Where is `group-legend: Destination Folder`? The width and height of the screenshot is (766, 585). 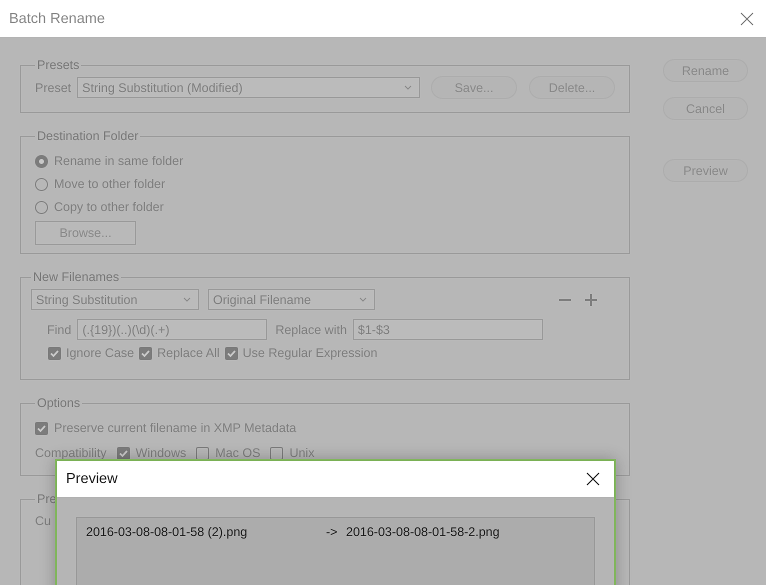
group-legend: Destination Folder is located at coordinates (87, 136).